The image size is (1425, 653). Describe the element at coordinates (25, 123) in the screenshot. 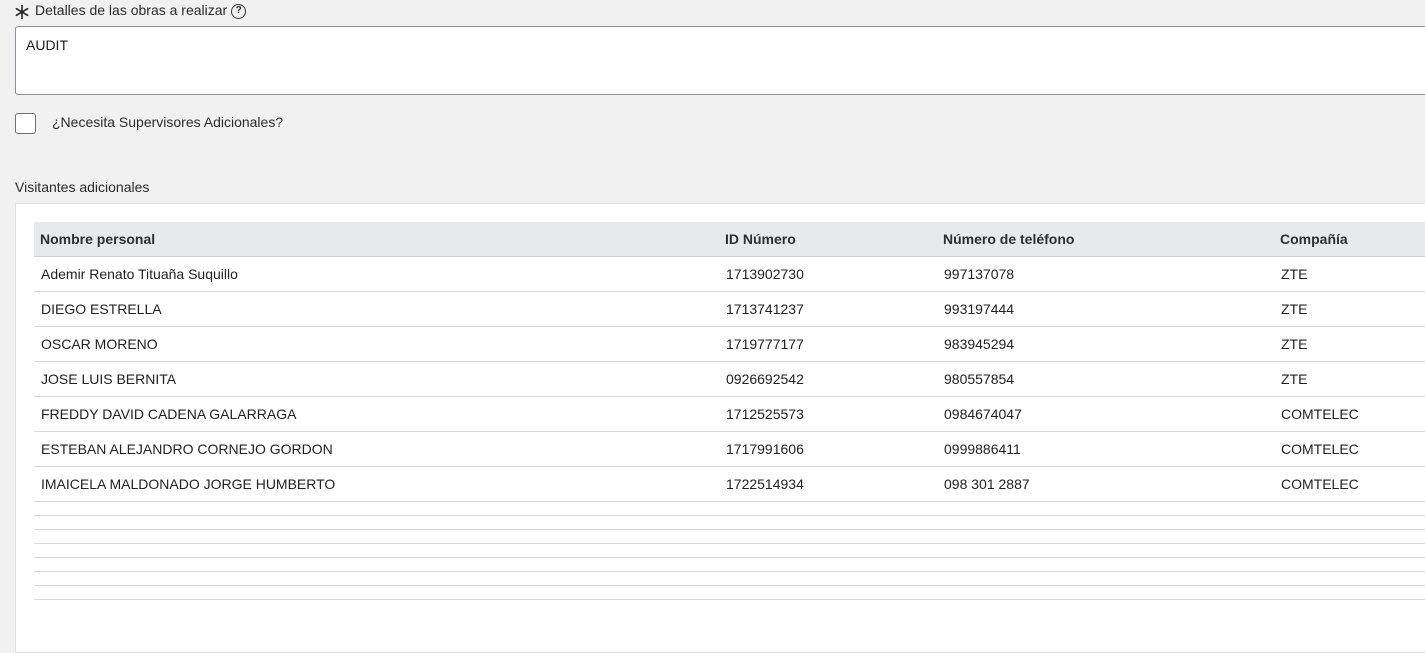

I see `supervisors-checkbox` at that location.